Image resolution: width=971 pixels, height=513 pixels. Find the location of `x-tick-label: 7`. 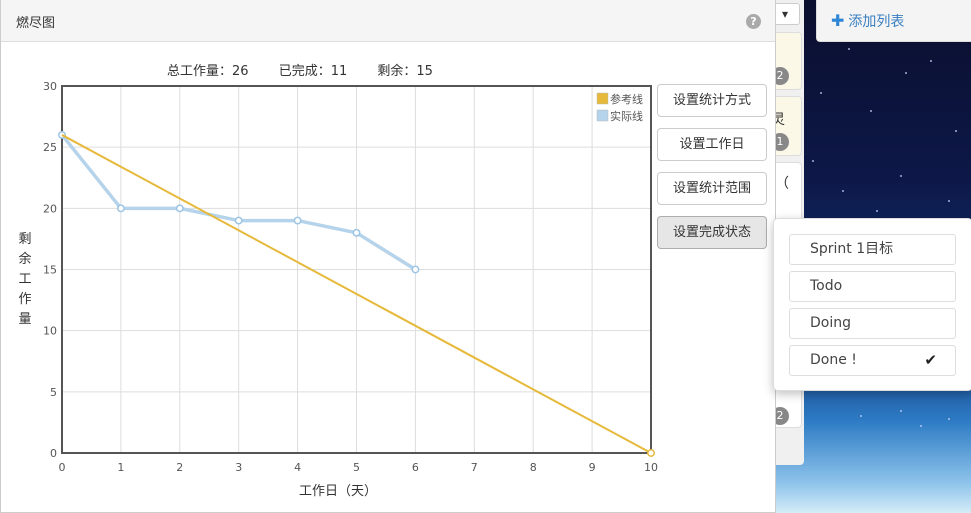

x-tick-label: 7 is located at coordinates (474, 467).